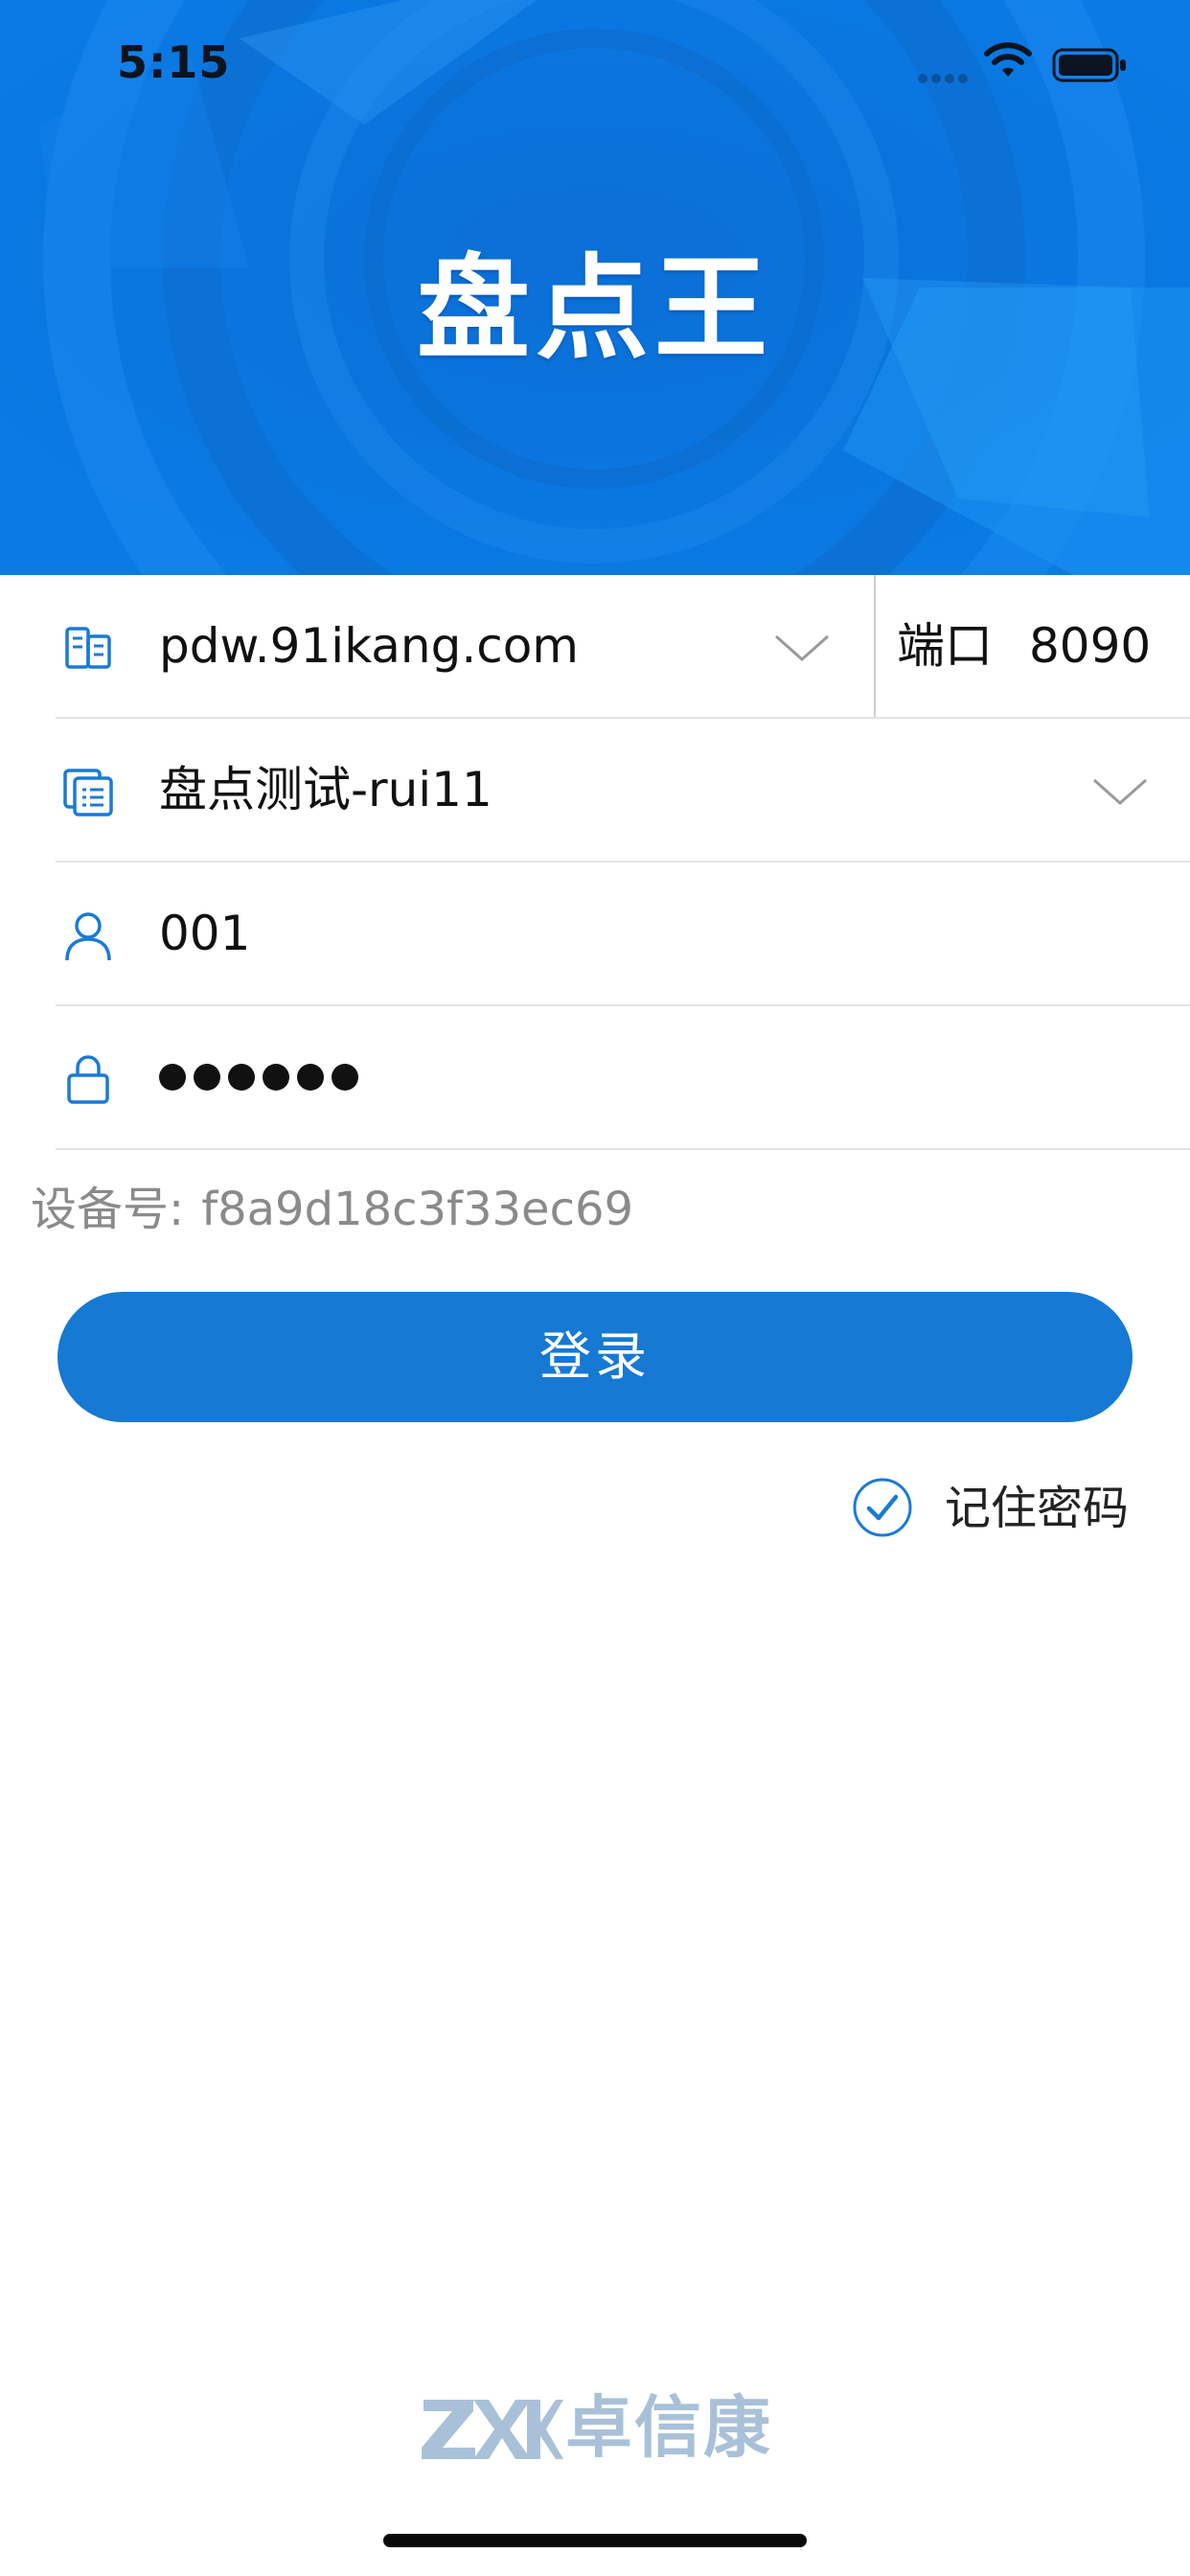  I want to click on battery-icon, so click(1089, 65).